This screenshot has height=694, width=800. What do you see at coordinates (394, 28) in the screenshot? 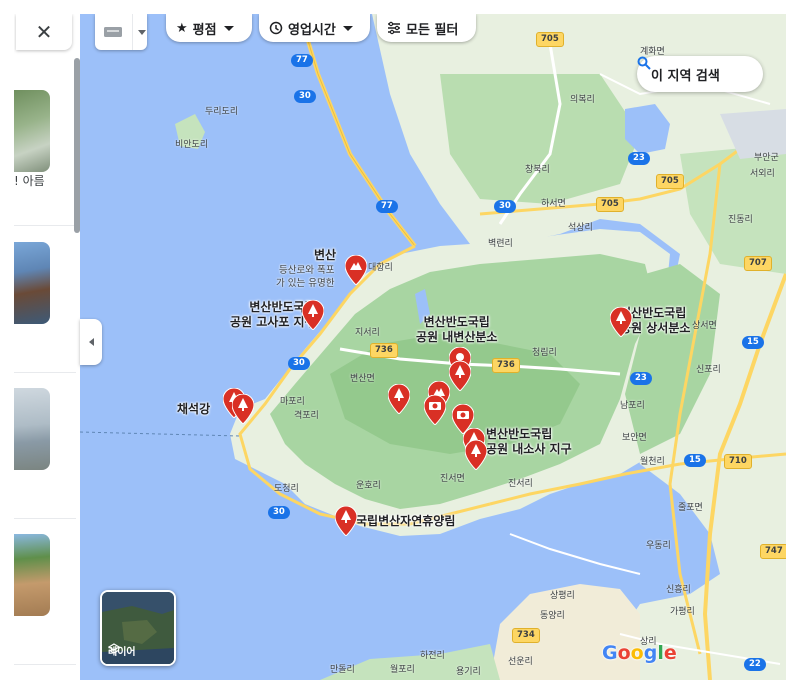
I see `tune-icon` at bounding box center [394, 28].